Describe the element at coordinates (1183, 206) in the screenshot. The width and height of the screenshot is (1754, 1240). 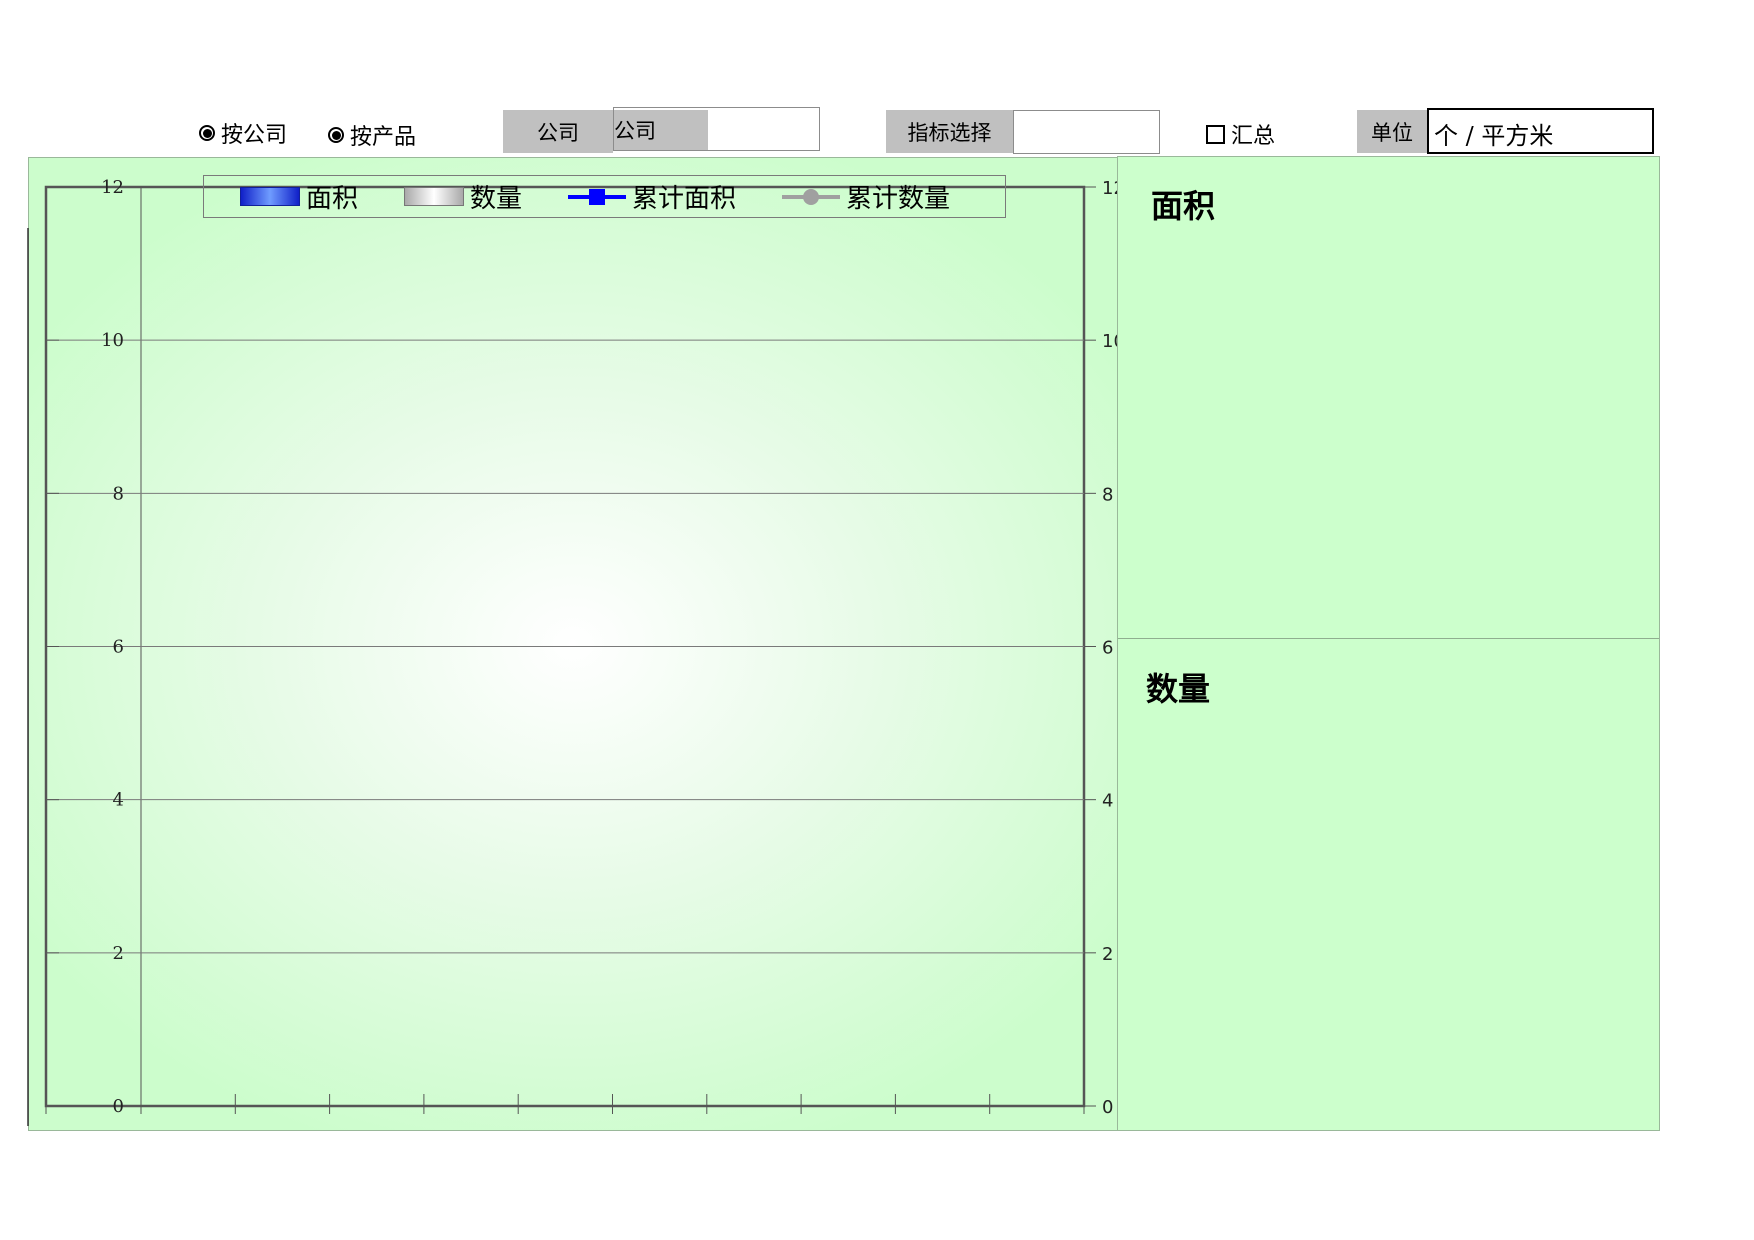
I see `area-title: 面积` at that location.